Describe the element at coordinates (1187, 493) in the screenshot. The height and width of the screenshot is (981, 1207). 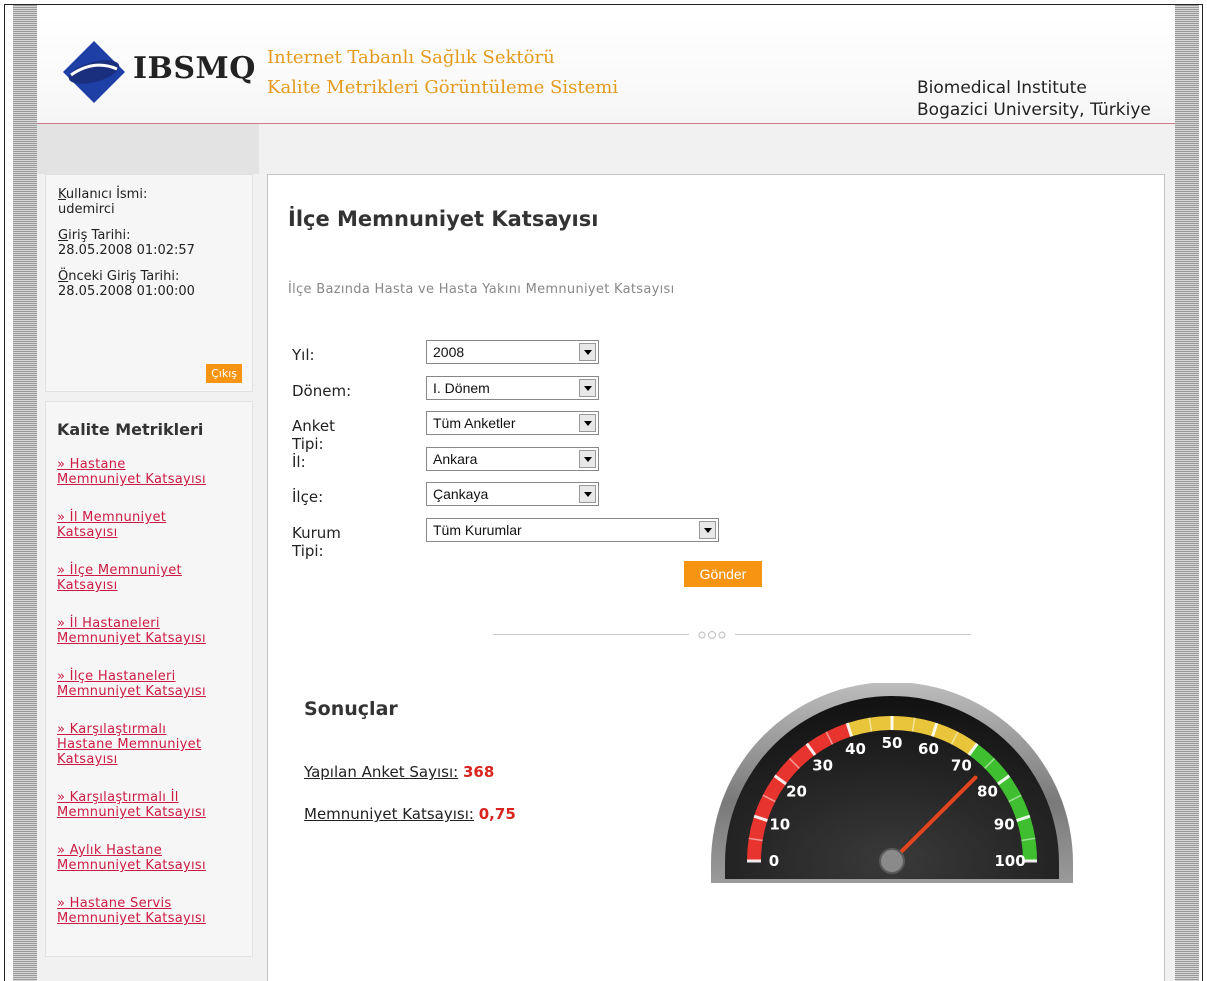
I see `right-stripe` at that location.